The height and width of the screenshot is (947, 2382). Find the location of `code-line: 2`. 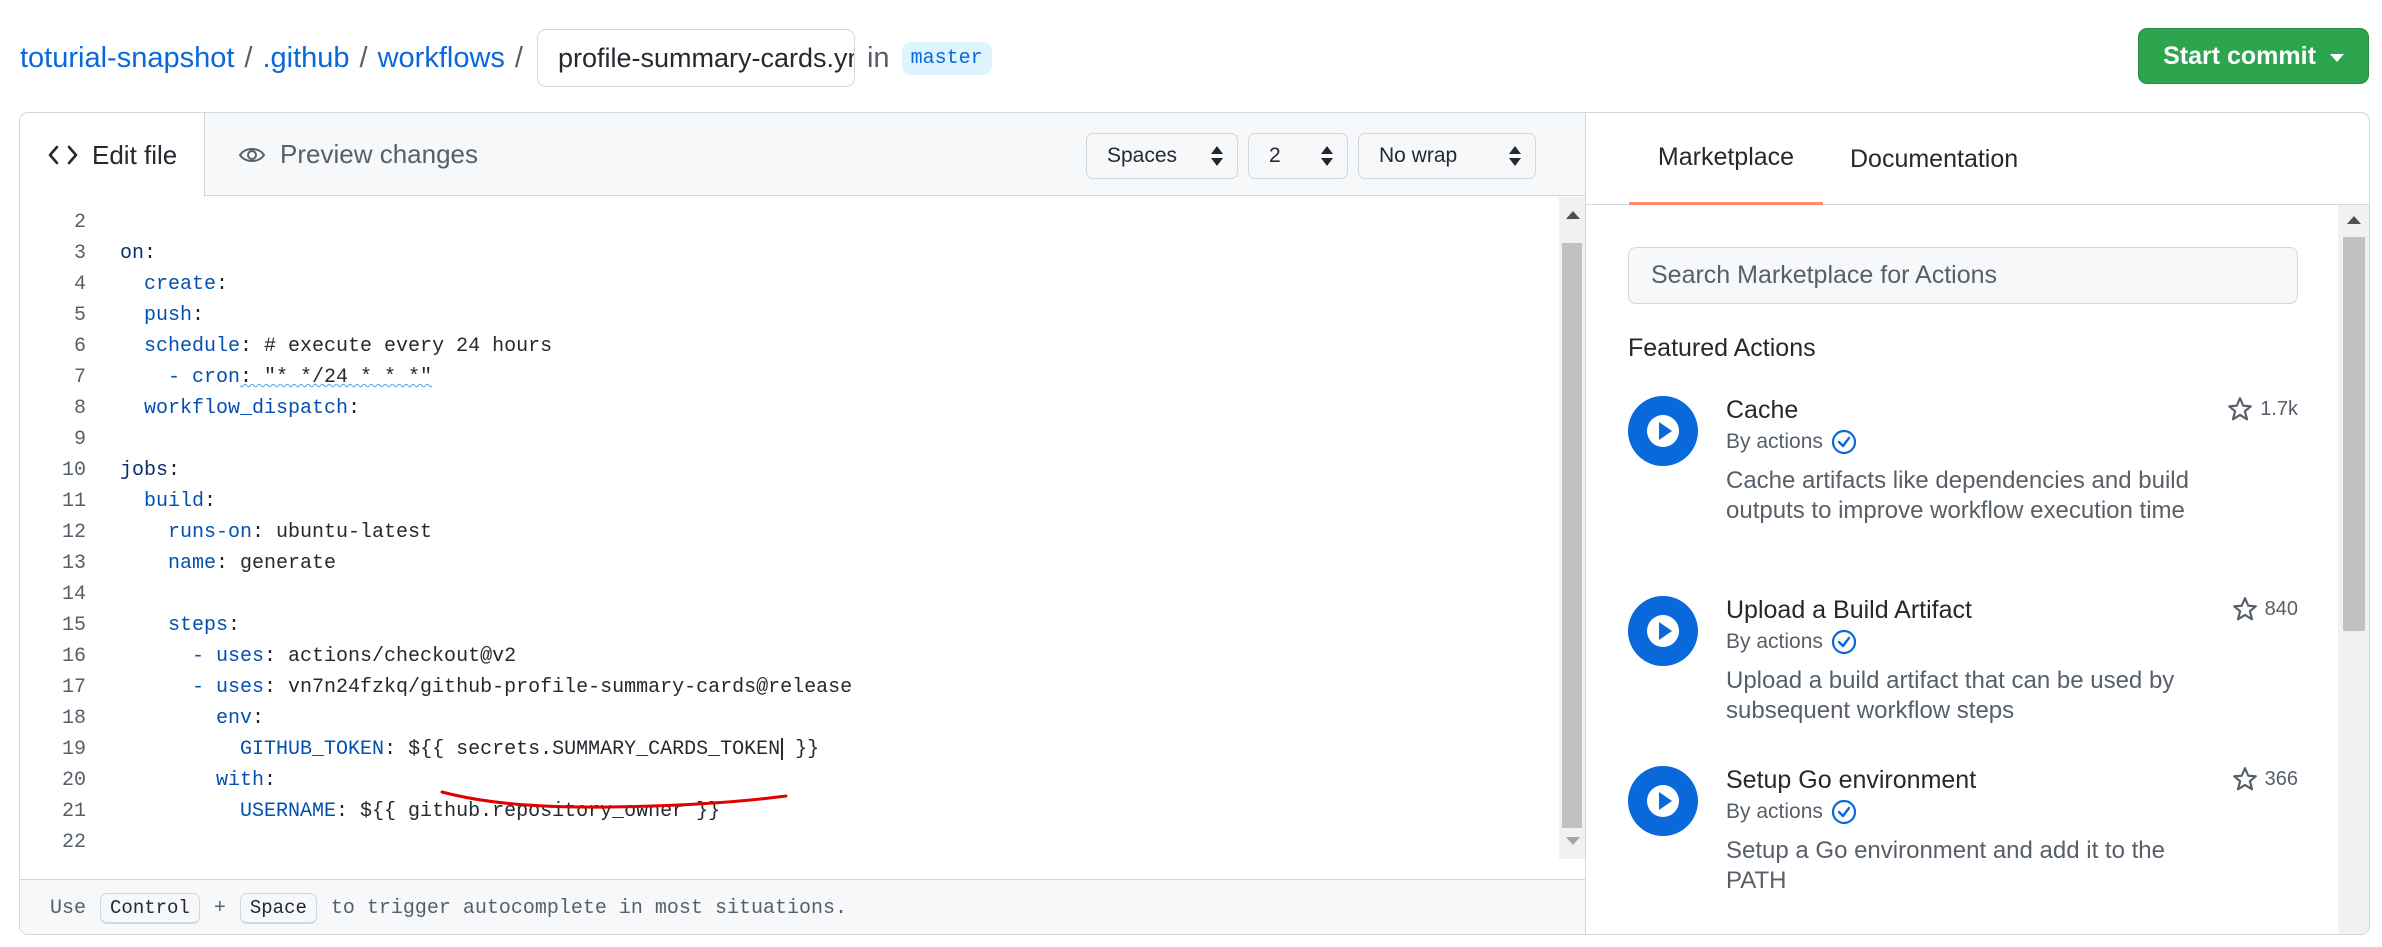

code-line: 2 is located at coordinates (790, 222).